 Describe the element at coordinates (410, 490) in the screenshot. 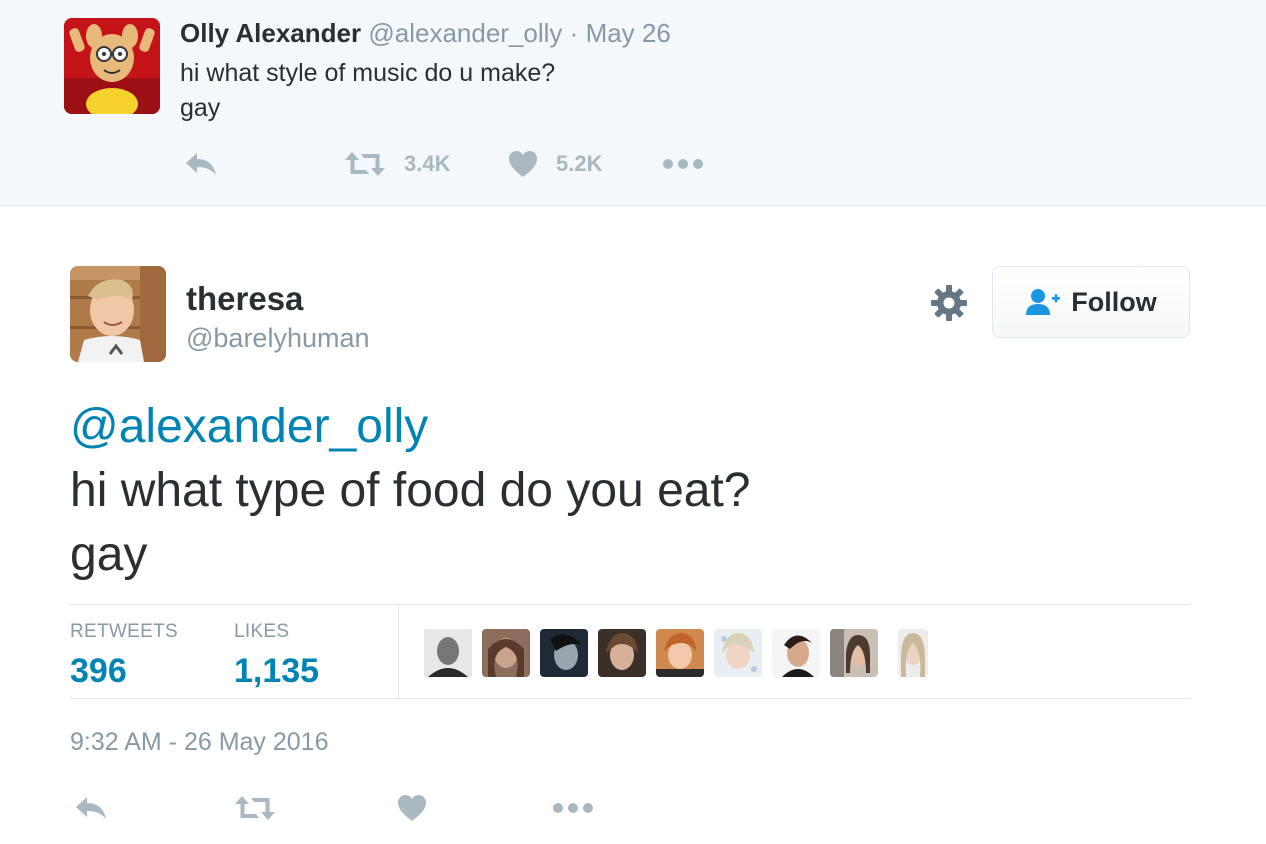

I see `tweet-text-line: hi what type of food do you eat?` at that location.